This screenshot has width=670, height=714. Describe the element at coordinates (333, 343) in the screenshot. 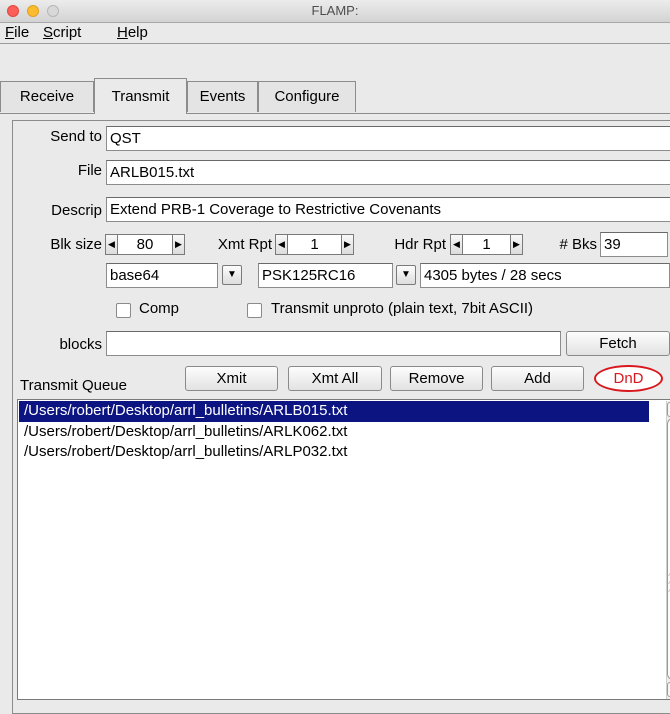

I see `blocks-field` at that location.